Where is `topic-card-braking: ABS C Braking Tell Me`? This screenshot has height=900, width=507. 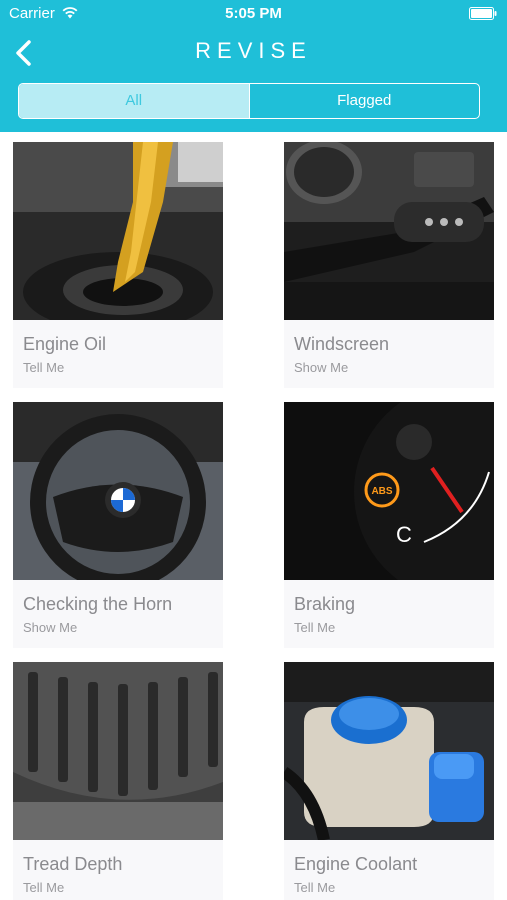 topic-card-braking: ABS C Braking Tell Me is located at coordinates (389, 525).